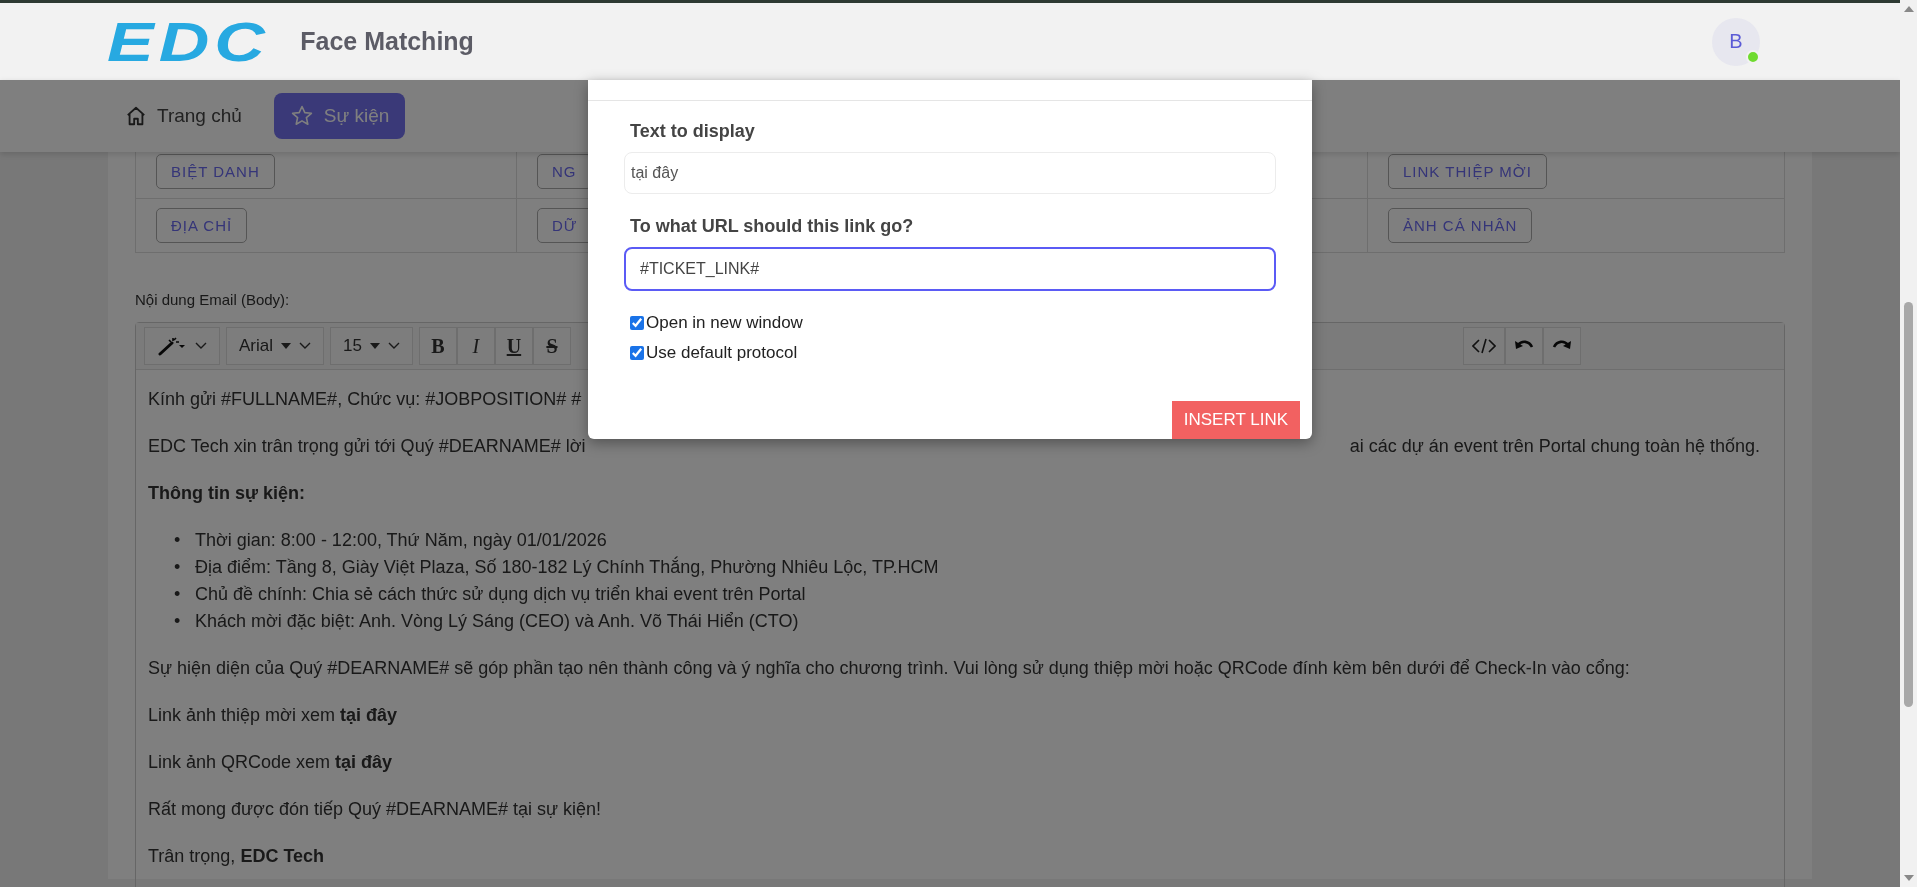 The image size is (1917, 887). I want to click on star-icon, so click(301, 116).